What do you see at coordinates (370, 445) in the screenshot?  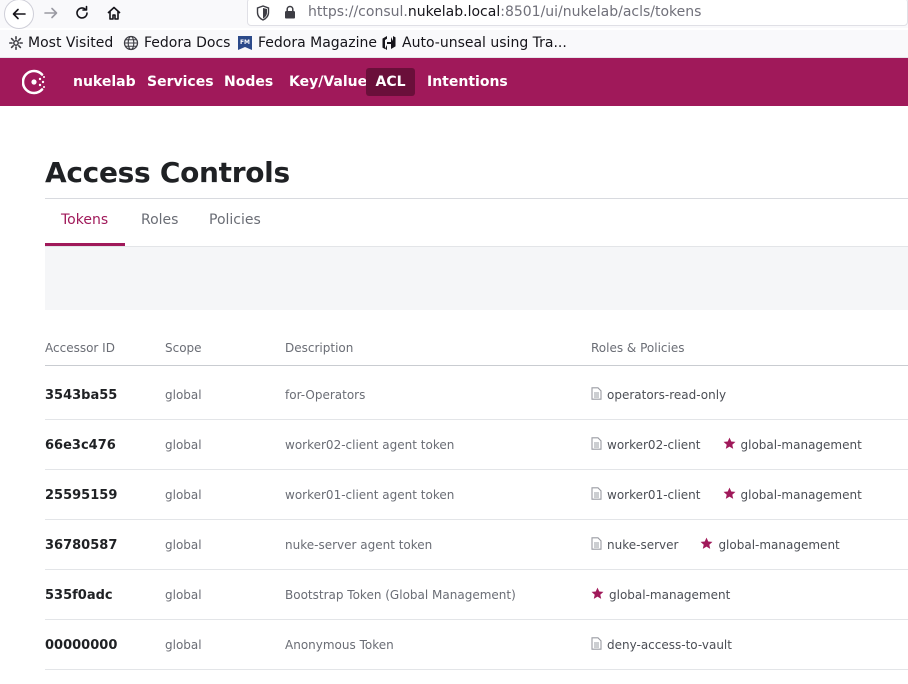 I see `description-cell: worker02-client agent token` at bounding box center [370, 445].